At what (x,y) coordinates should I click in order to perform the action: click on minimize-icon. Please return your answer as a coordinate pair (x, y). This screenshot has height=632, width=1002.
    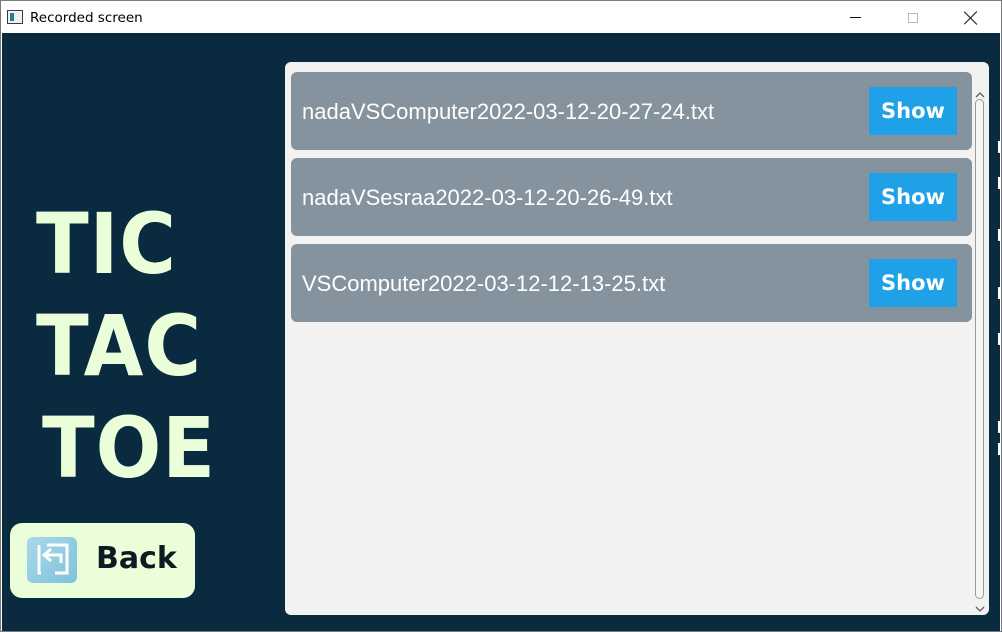
    Looking at the image, I should click on (855, 17).